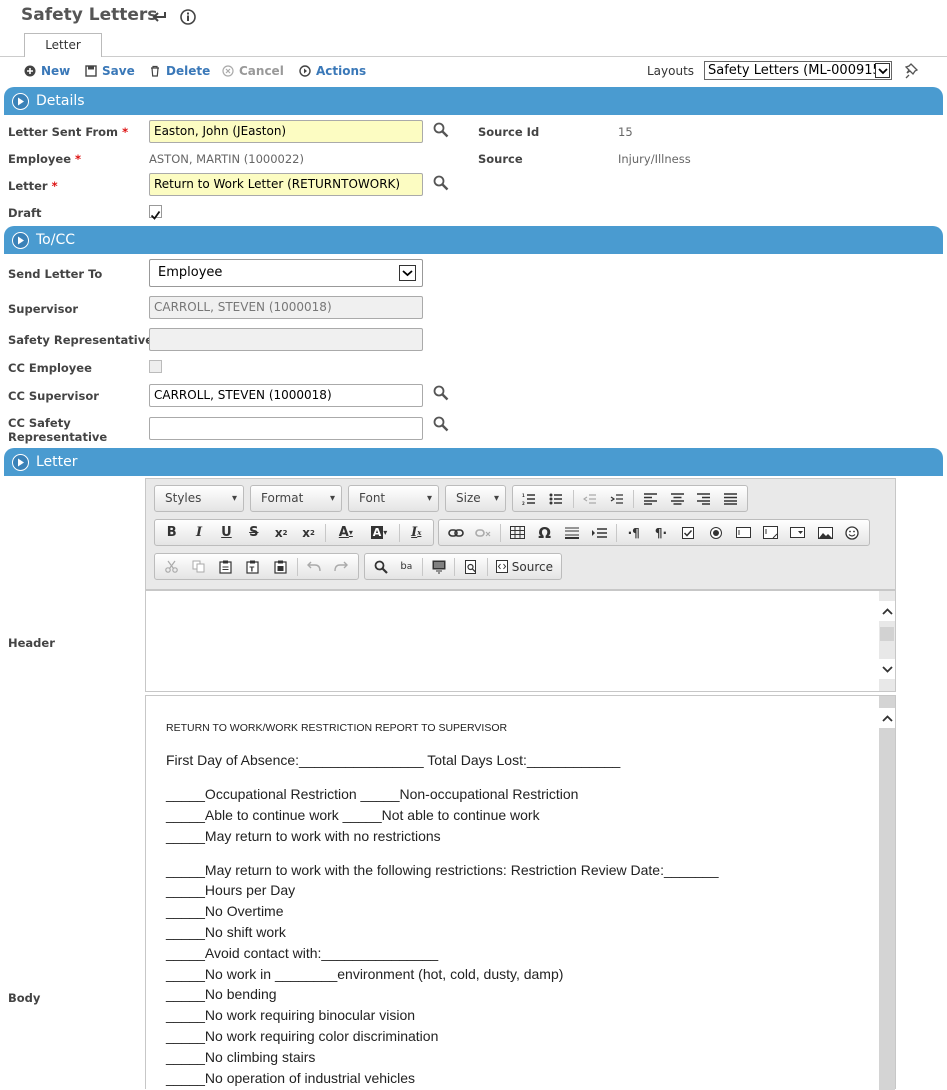 This screenshot has height=1090, width=947. What do you see at coordinates (332, 71) in the screenshot?
I see `actions-button: Actions` at bounding box center [332, 71].